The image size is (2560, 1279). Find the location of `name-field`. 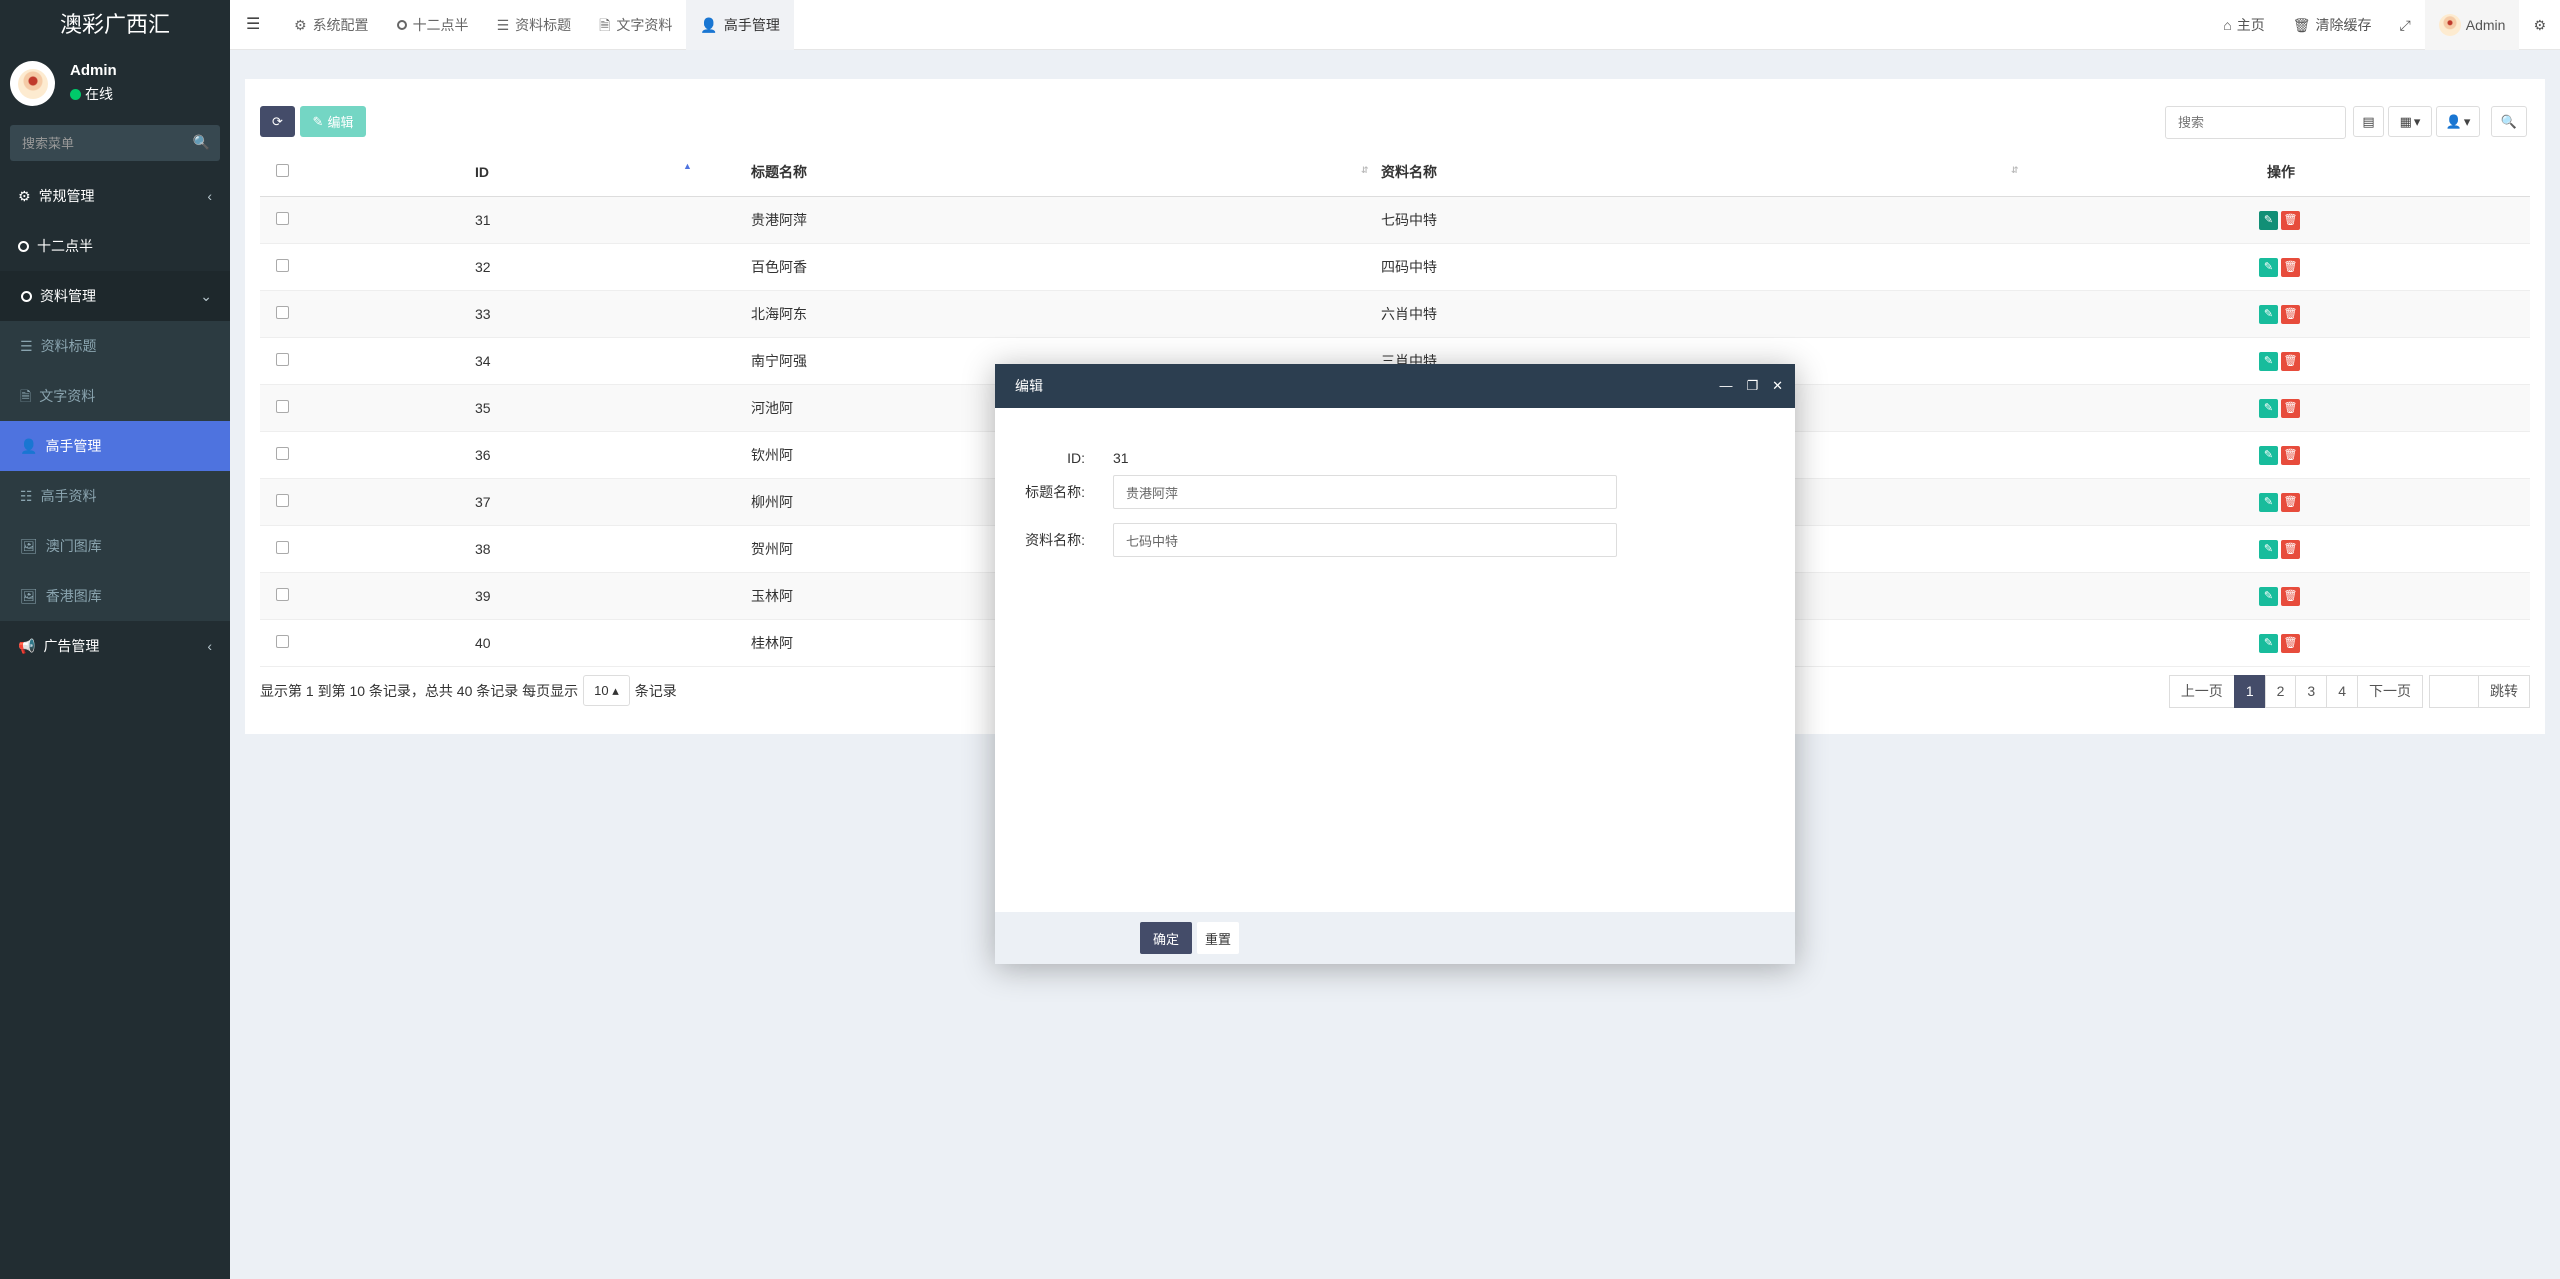

name-field is located at coordinates (1365, 540).